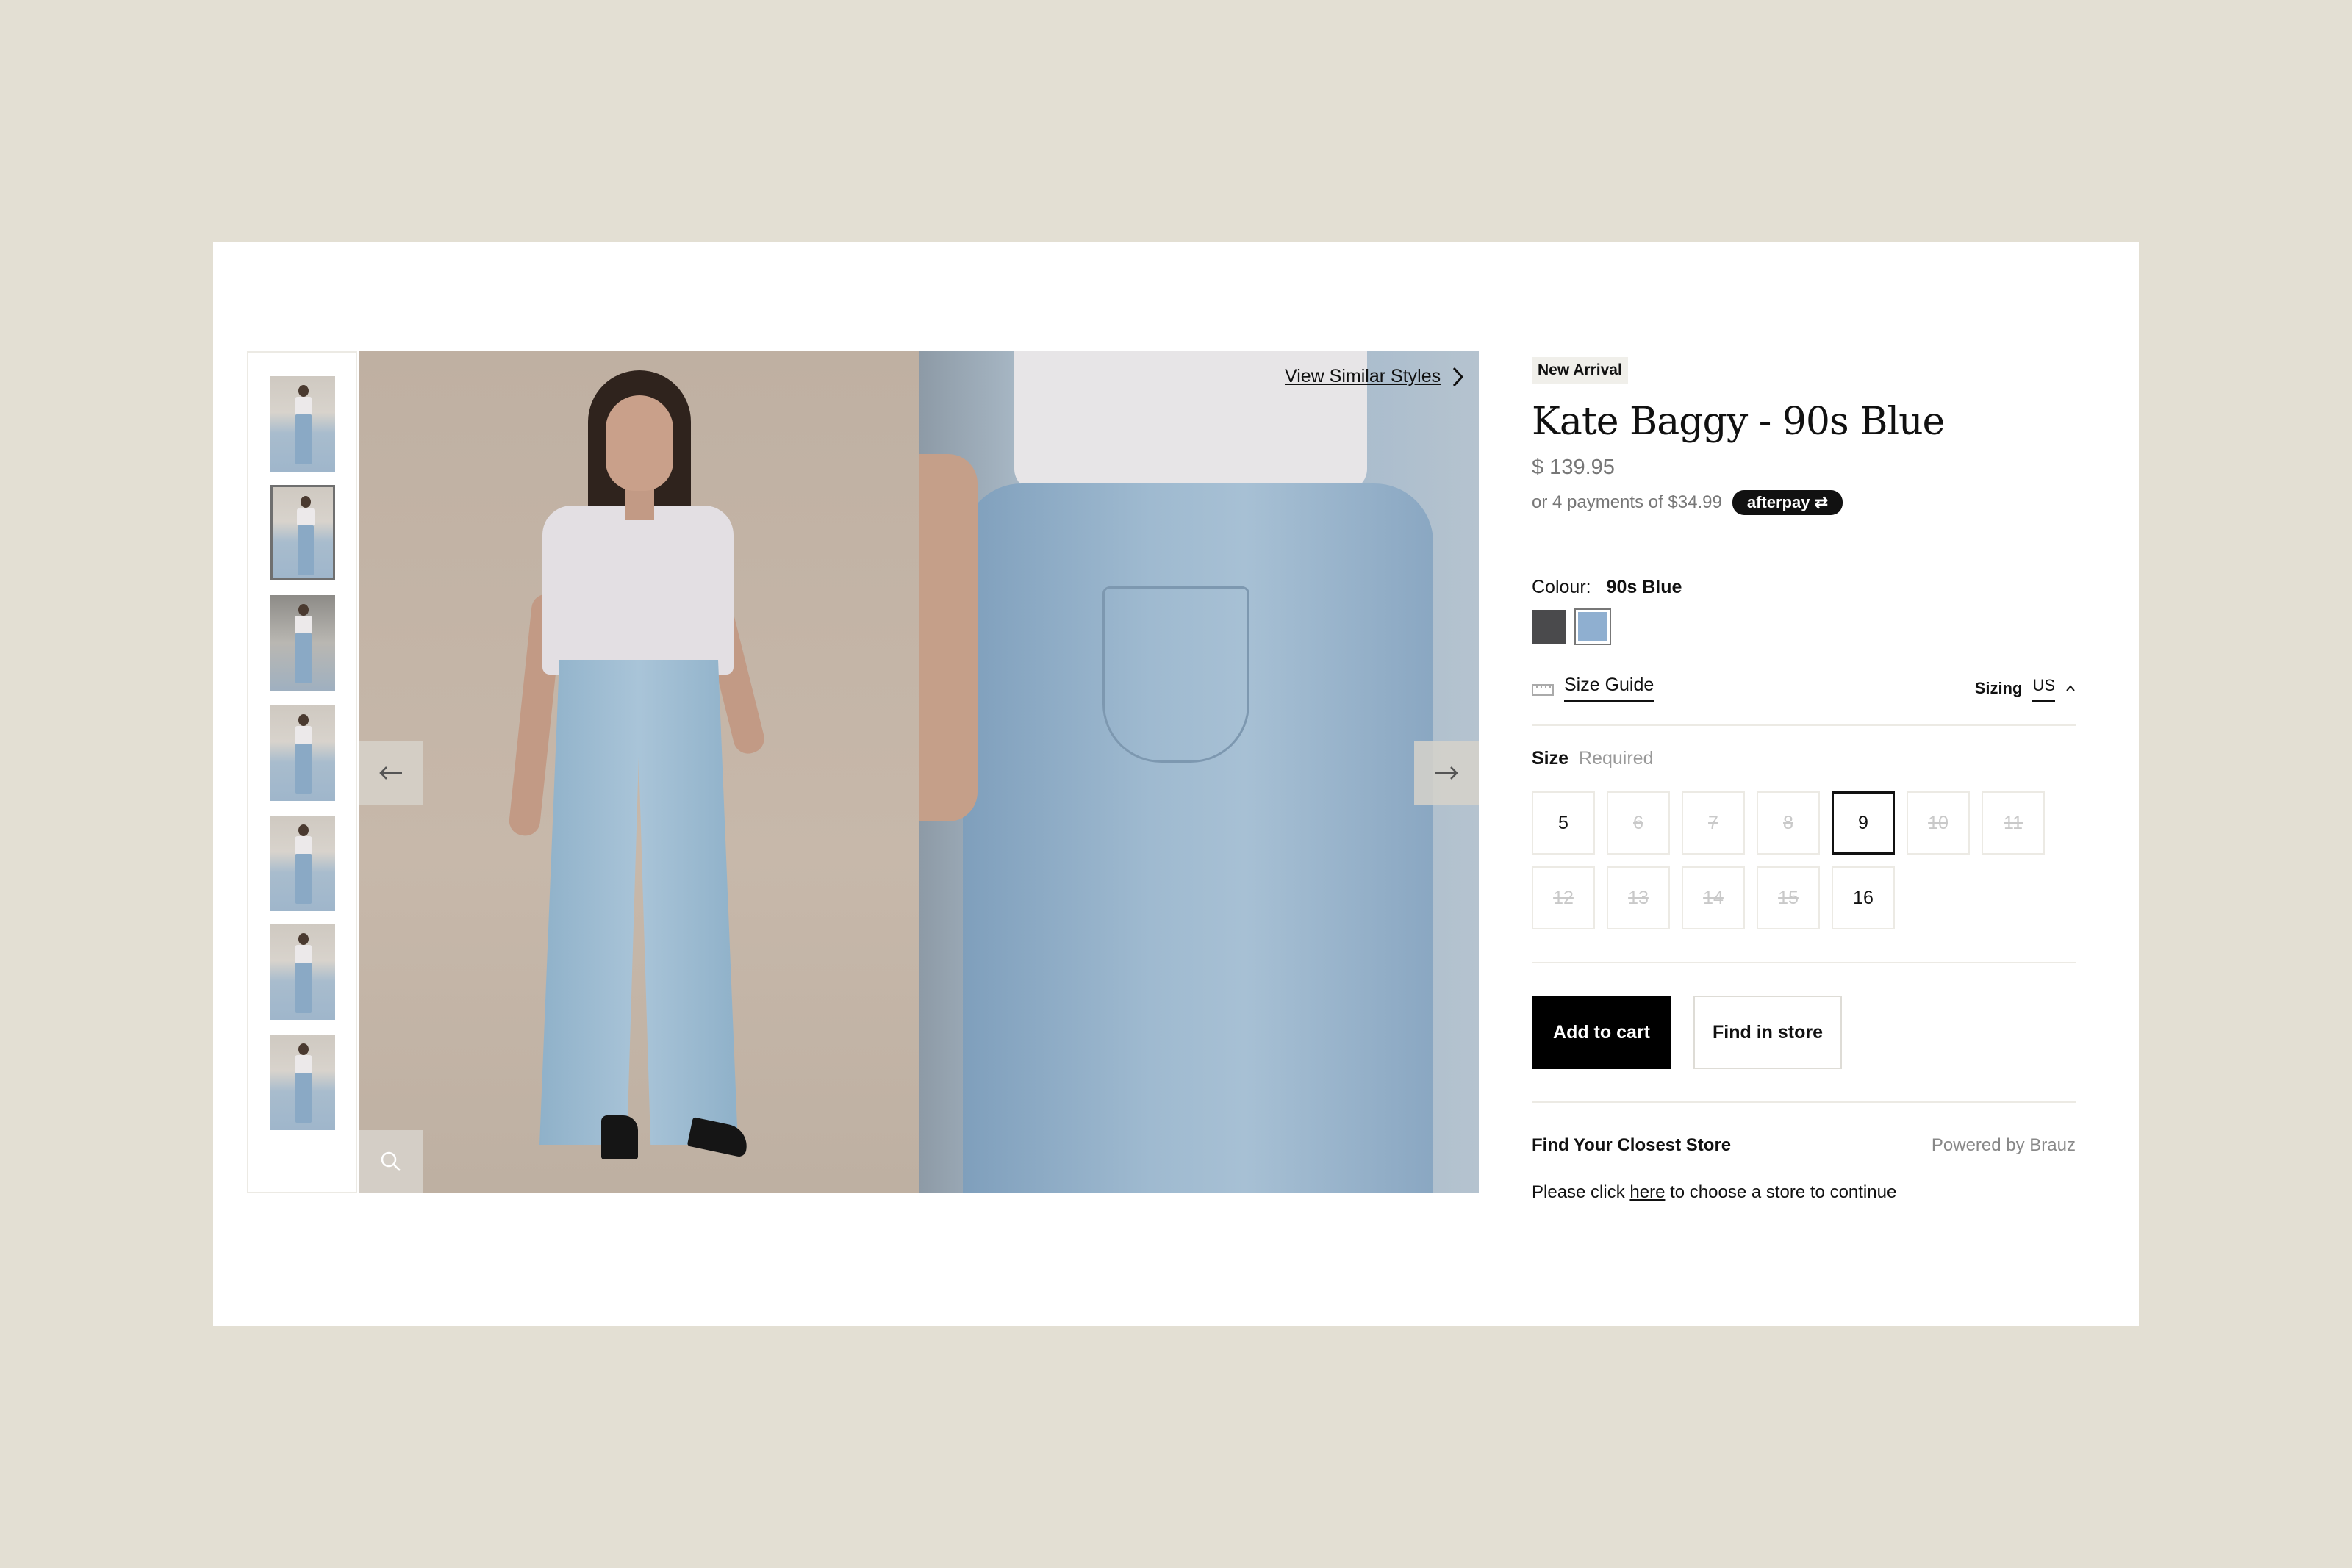  Describe the element at coordinates (1821, 502) in the screenshot. I see `afterpay-logo-icon: ⇄` at that location.